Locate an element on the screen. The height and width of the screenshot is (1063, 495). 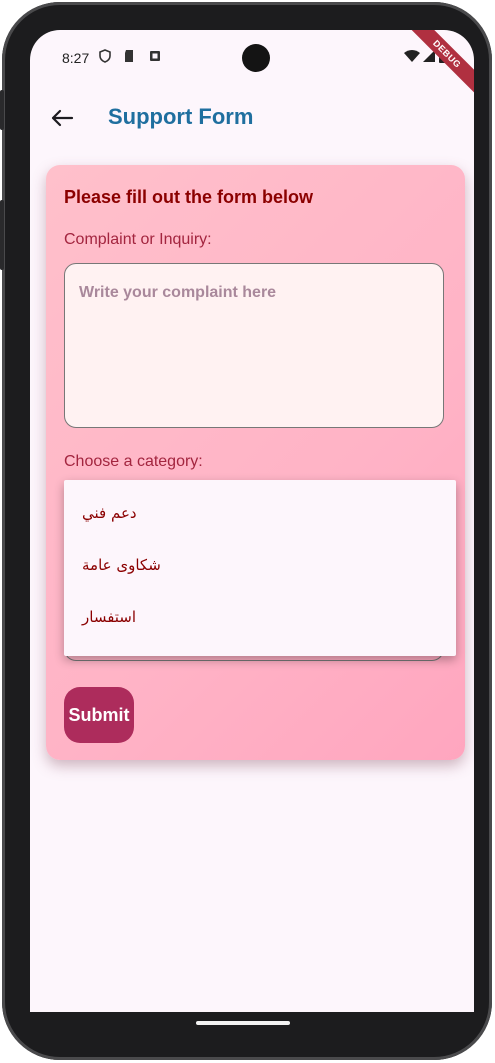
page-title: Support Form is located at coordinates (181, 116).